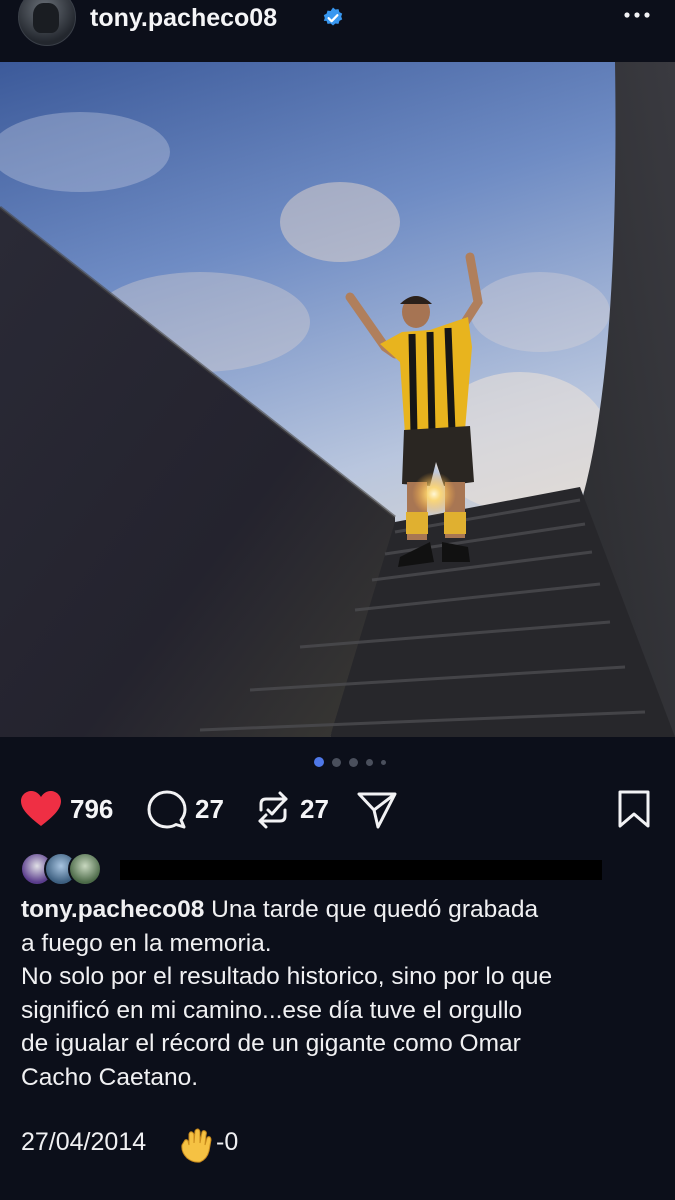 Image resolution: width=675 pixels, height=1200 pixels. Describe the element at coordinates (85, 869) in the screenshot. I see `liker-avatar` at that location.